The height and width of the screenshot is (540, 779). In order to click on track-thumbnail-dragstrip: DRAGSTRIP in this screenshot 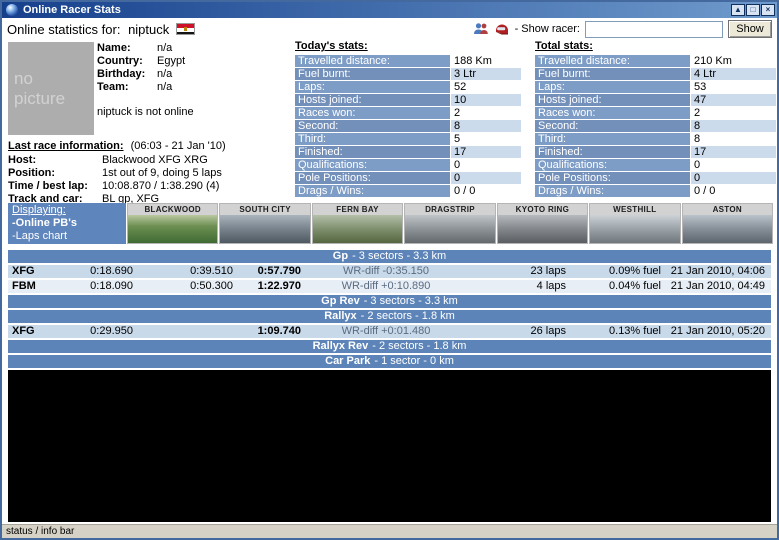, I will do `click(450, 223)`.